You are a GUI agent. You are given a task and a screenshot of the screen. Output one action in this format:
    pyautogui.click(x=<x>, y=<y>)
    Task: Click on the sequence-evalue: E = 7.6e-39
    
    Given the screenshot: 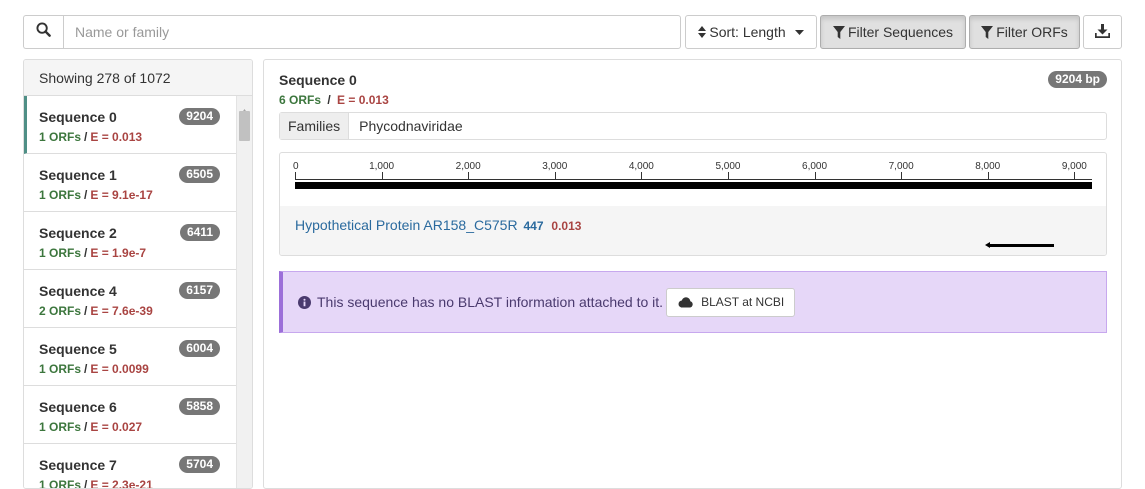 What is the action you would take?
    pyautogui.click(x=121, y=311)
    